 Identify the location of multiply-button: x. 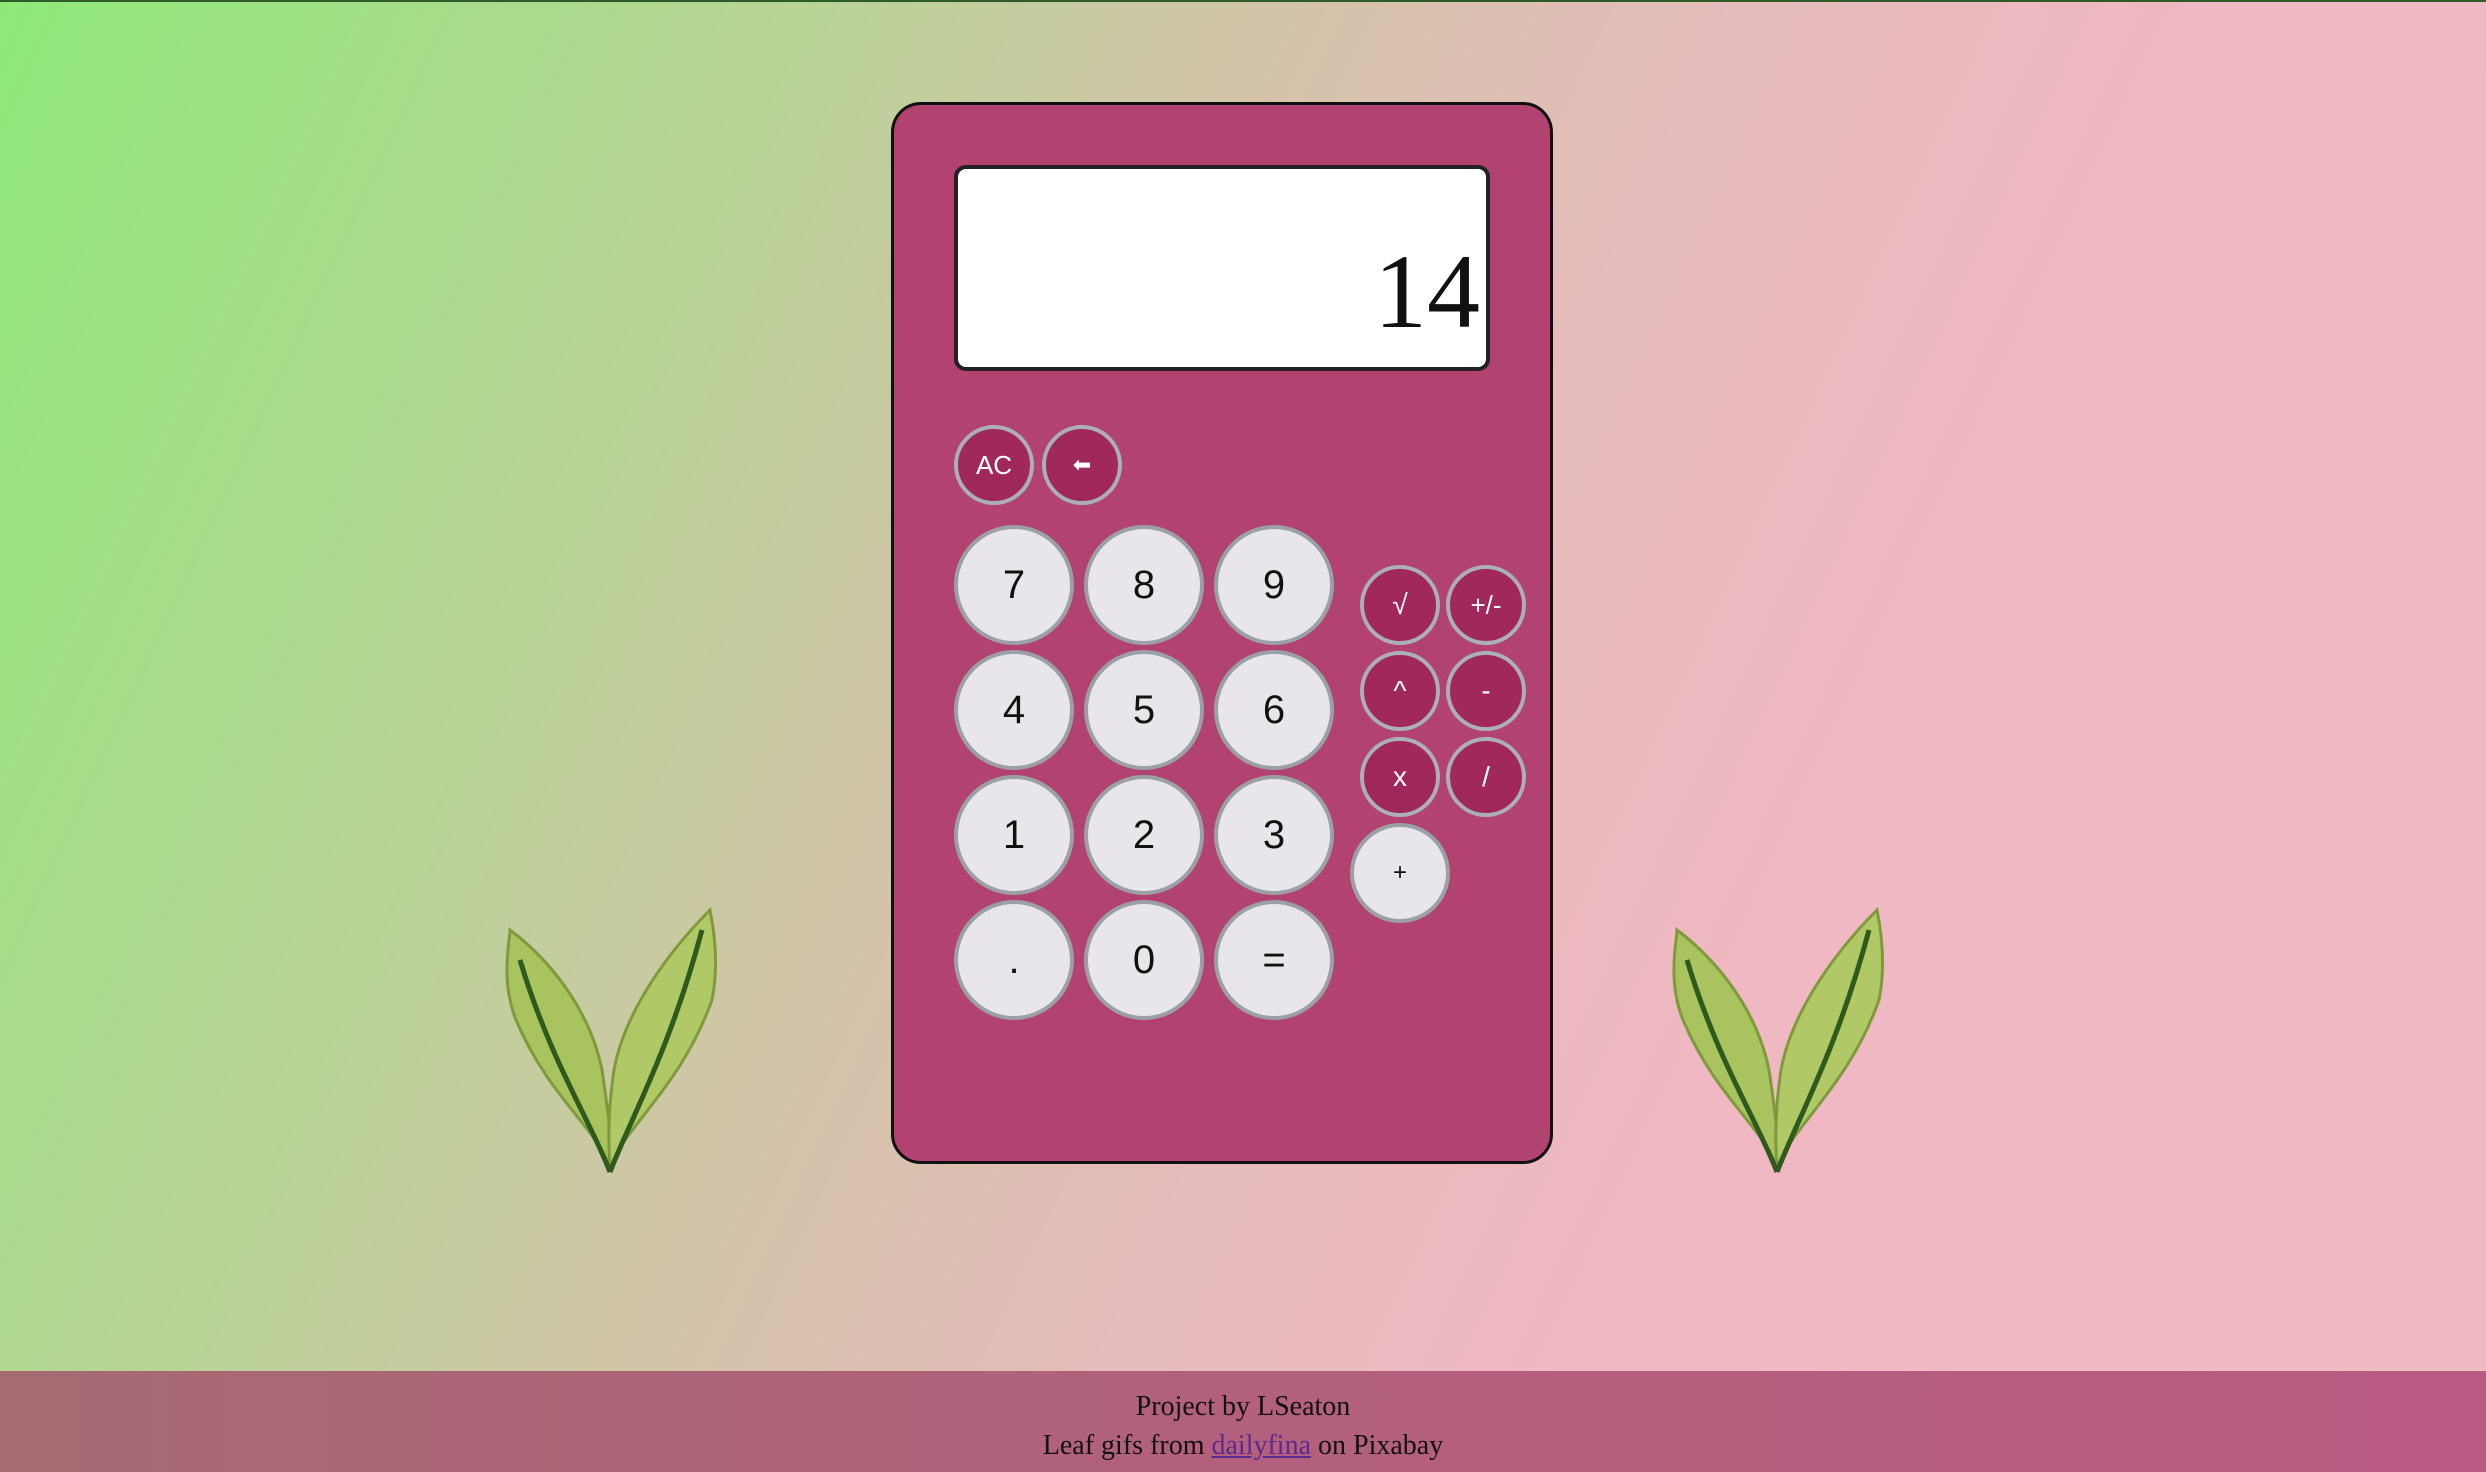
(1400, 777).